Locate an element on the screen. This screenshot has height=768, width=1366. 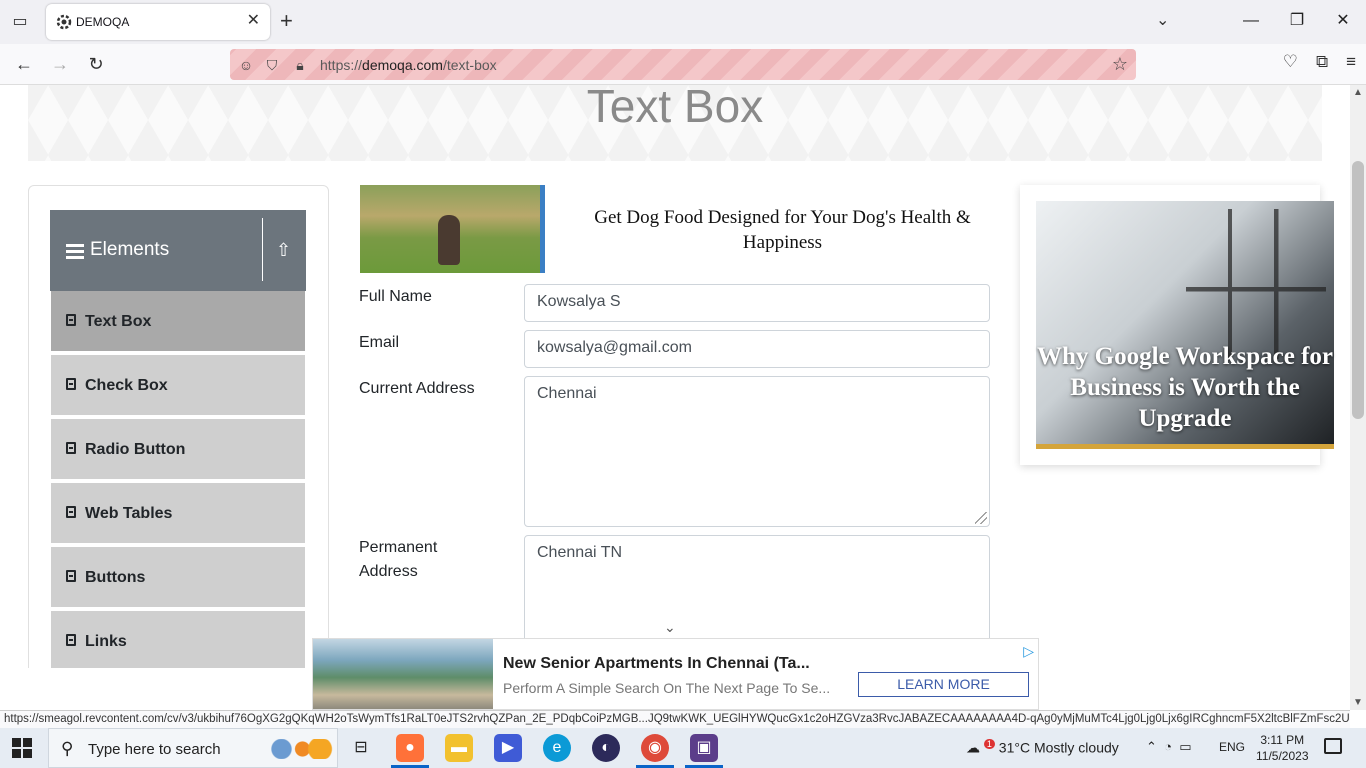
full-name-input: Kowsalya S is located at coordinates (757, 303).